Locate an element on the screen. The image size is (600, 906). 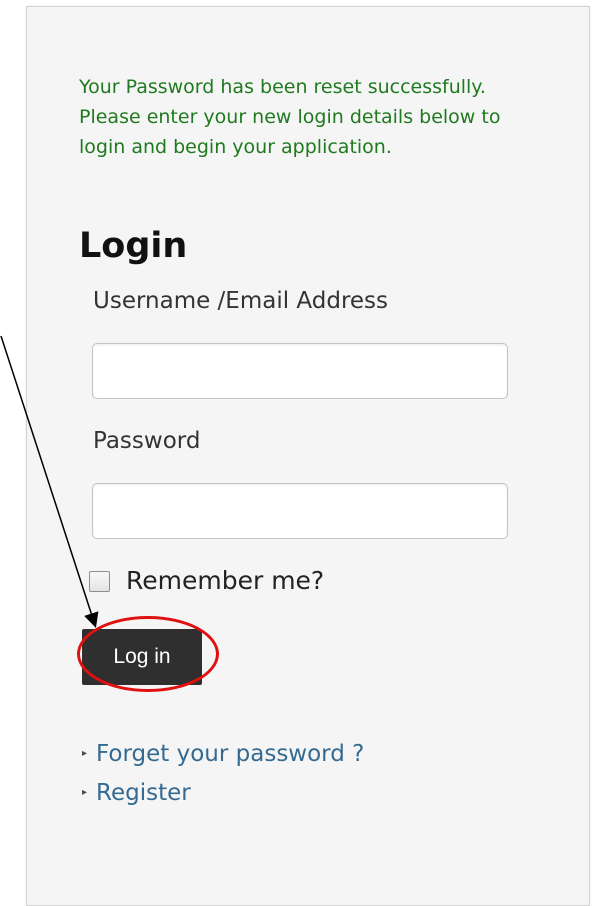
remember-me-label: Remember me? is located at coordinates (225, 580).